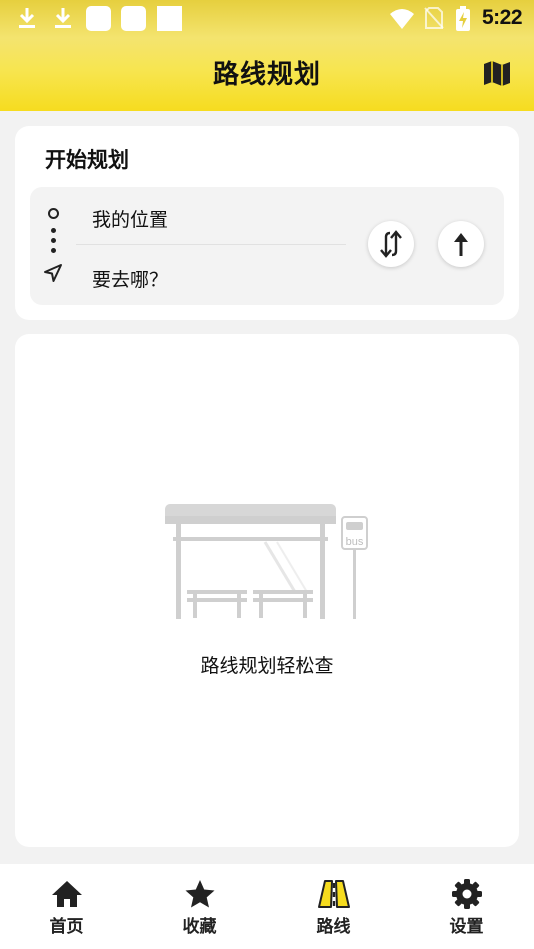 The height and width of the screenshot is (949, 534). Describe the element at coordinates (466, 894) in the screenshot. I see `gear-icon` at that location.